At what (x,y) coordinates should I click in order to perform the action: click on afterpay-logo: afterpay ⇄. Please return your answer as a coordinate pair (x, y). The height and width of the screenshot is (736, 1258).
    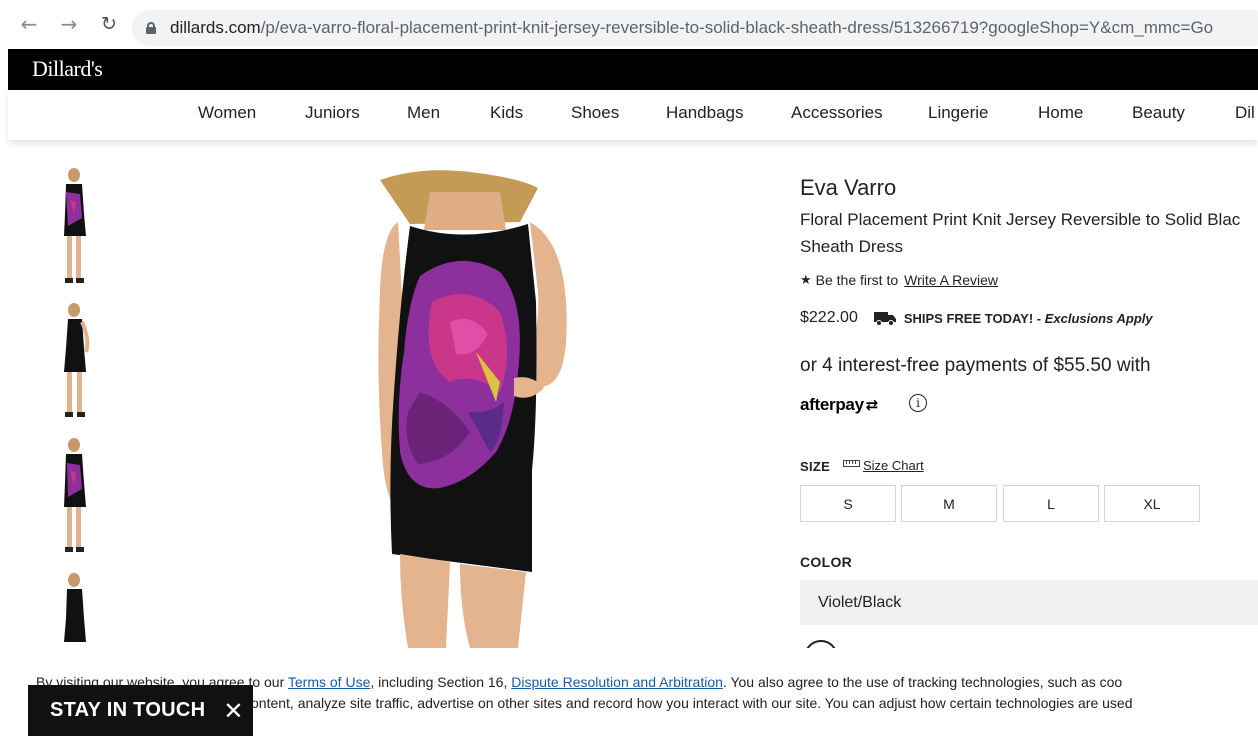
    Looking at the image, I should click on (839, 405).